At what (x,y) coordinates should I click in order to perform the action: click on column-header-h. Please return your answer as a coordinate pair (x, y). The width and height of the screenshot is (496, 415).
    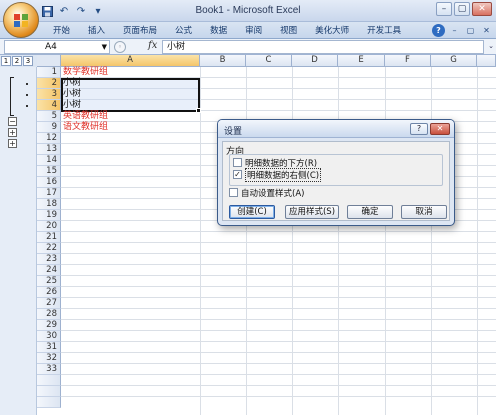
    Looking at the image, I should click on (486, 61).